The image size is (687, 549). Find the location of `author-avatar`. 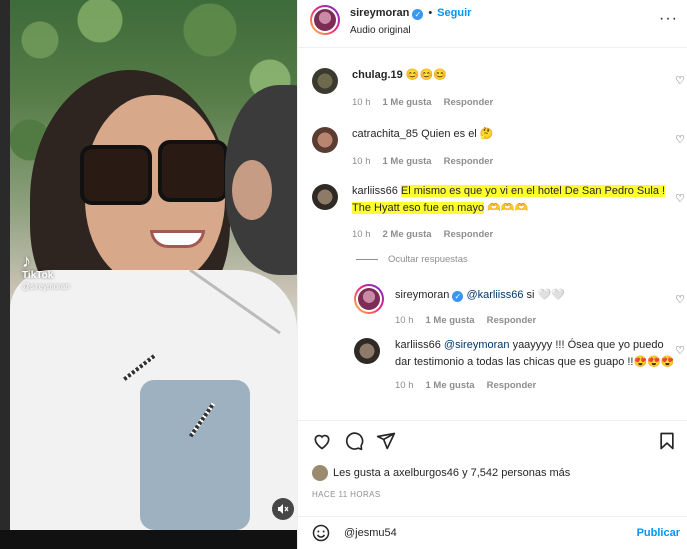

author-avatar is located at coordinates (325, 20).